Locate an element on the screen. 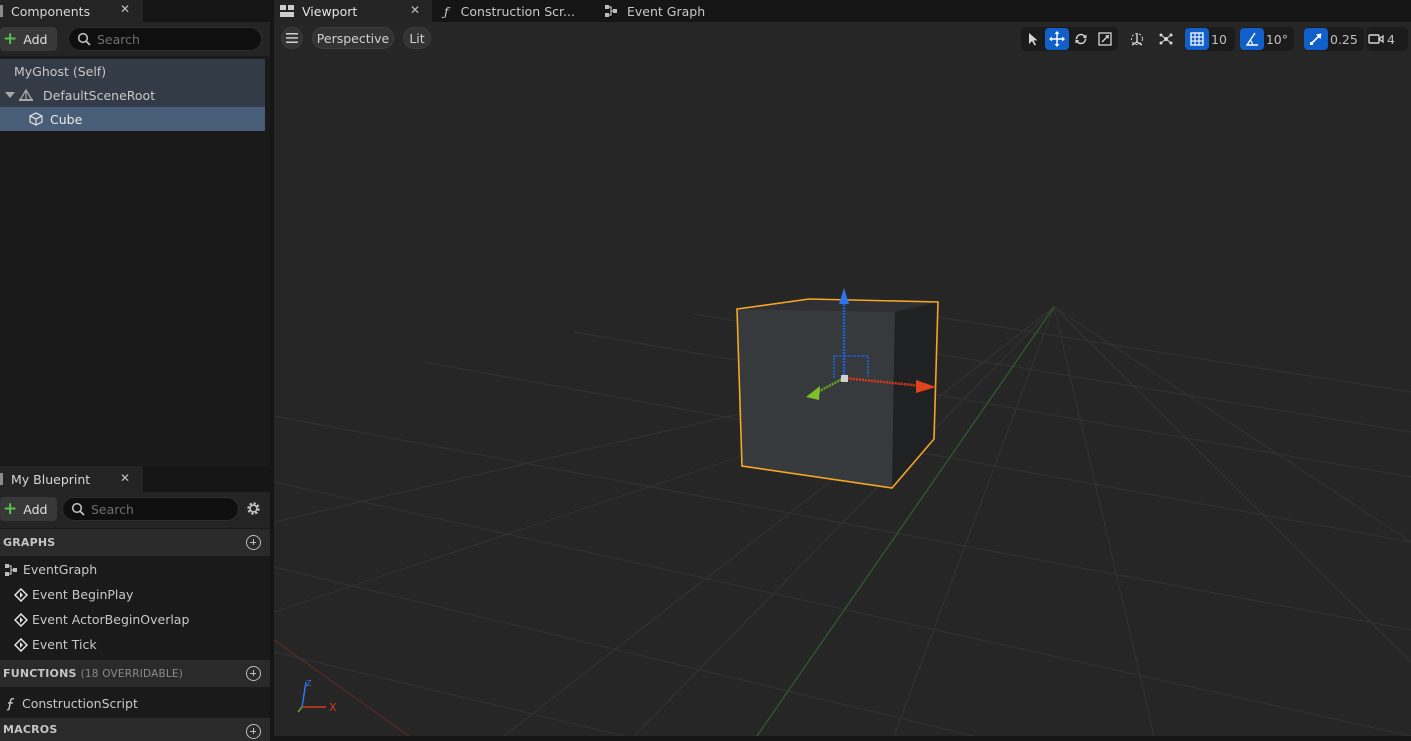  view-mode-button: Lit is located at coordinates (417, 38).